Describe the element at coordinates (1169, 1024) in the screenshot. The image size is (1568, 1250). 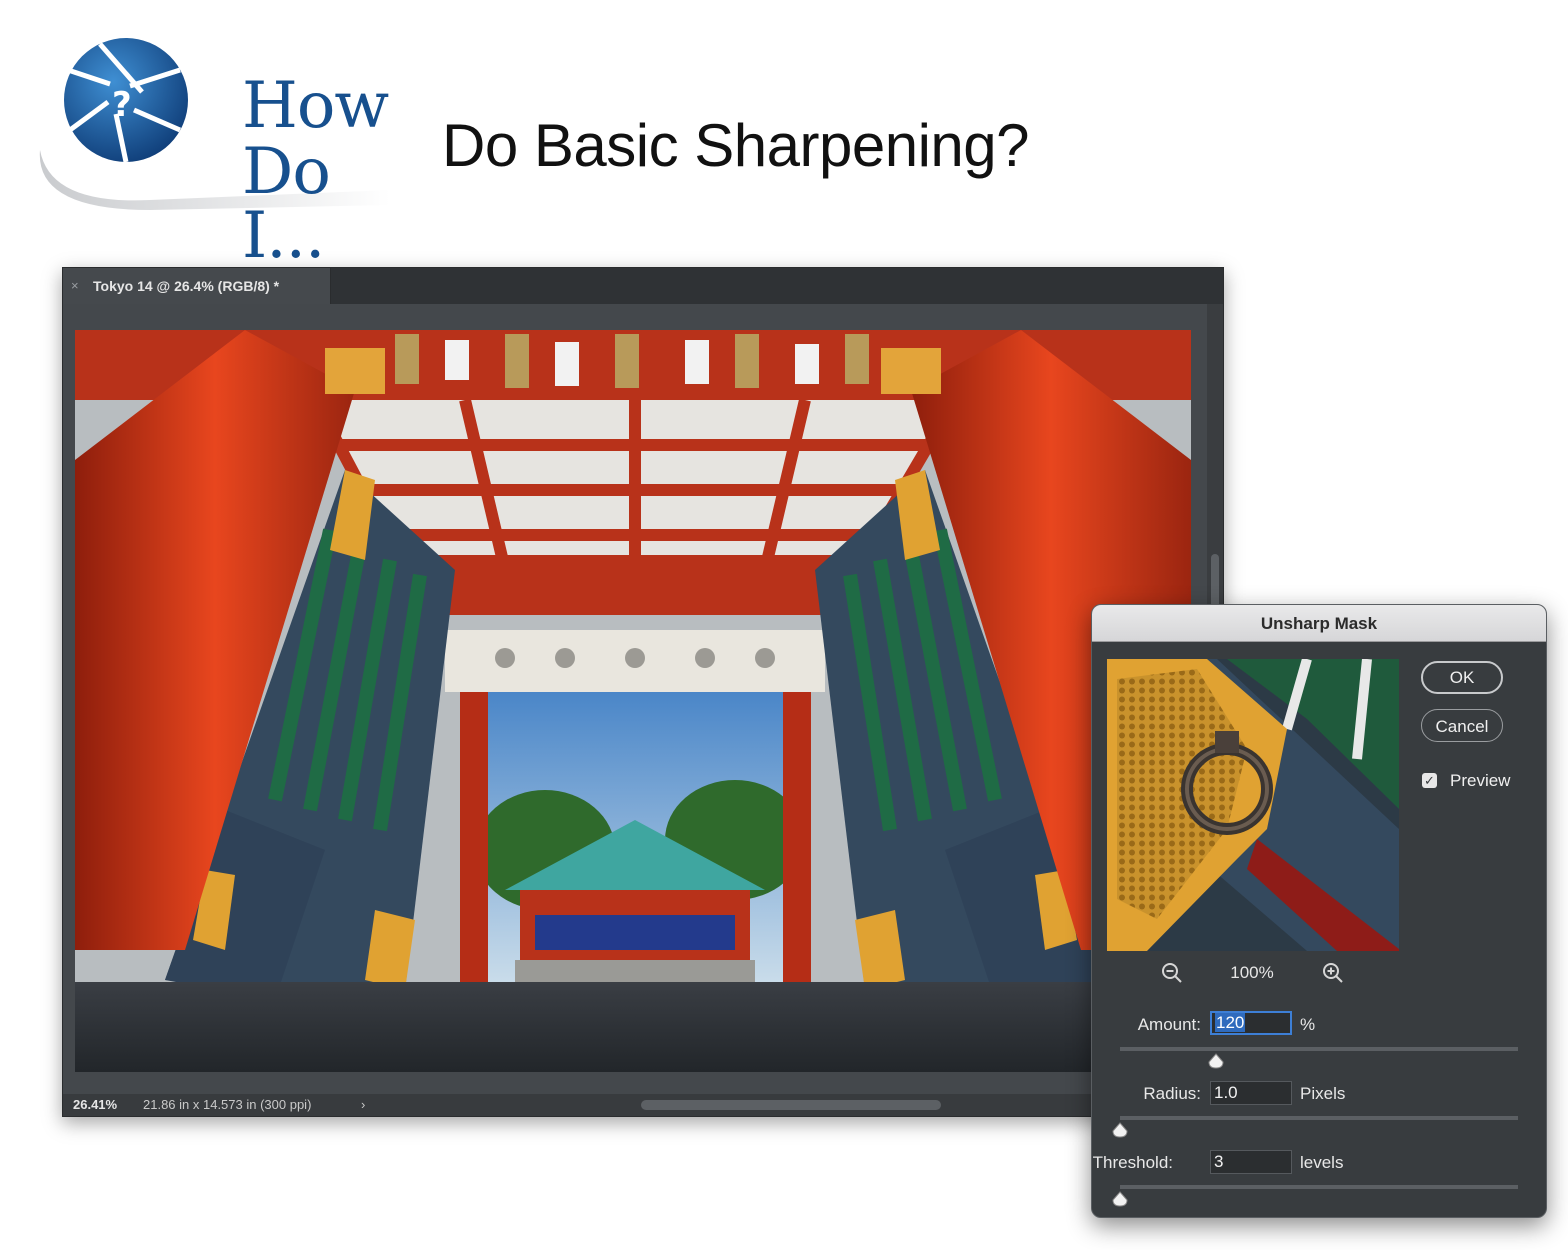
I see `amount-label: Amount:` at that location.